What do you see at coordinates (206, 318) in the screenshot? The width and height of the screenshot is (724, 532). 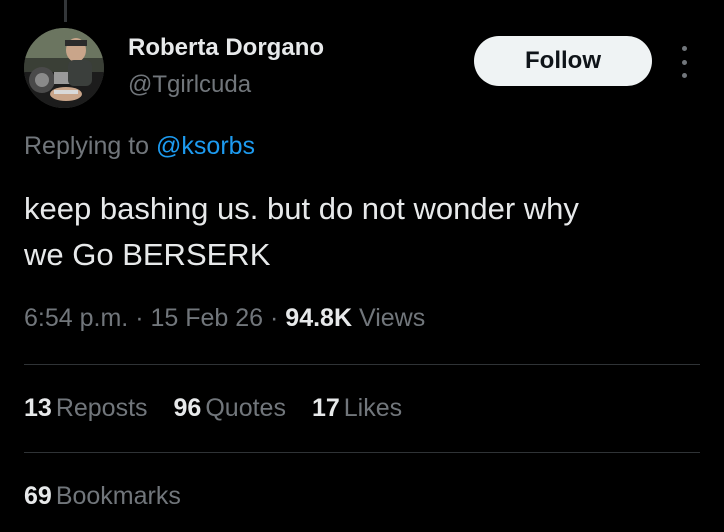 I see `tweet-date: 15 Feb 26` at bounding box center [206, 318].